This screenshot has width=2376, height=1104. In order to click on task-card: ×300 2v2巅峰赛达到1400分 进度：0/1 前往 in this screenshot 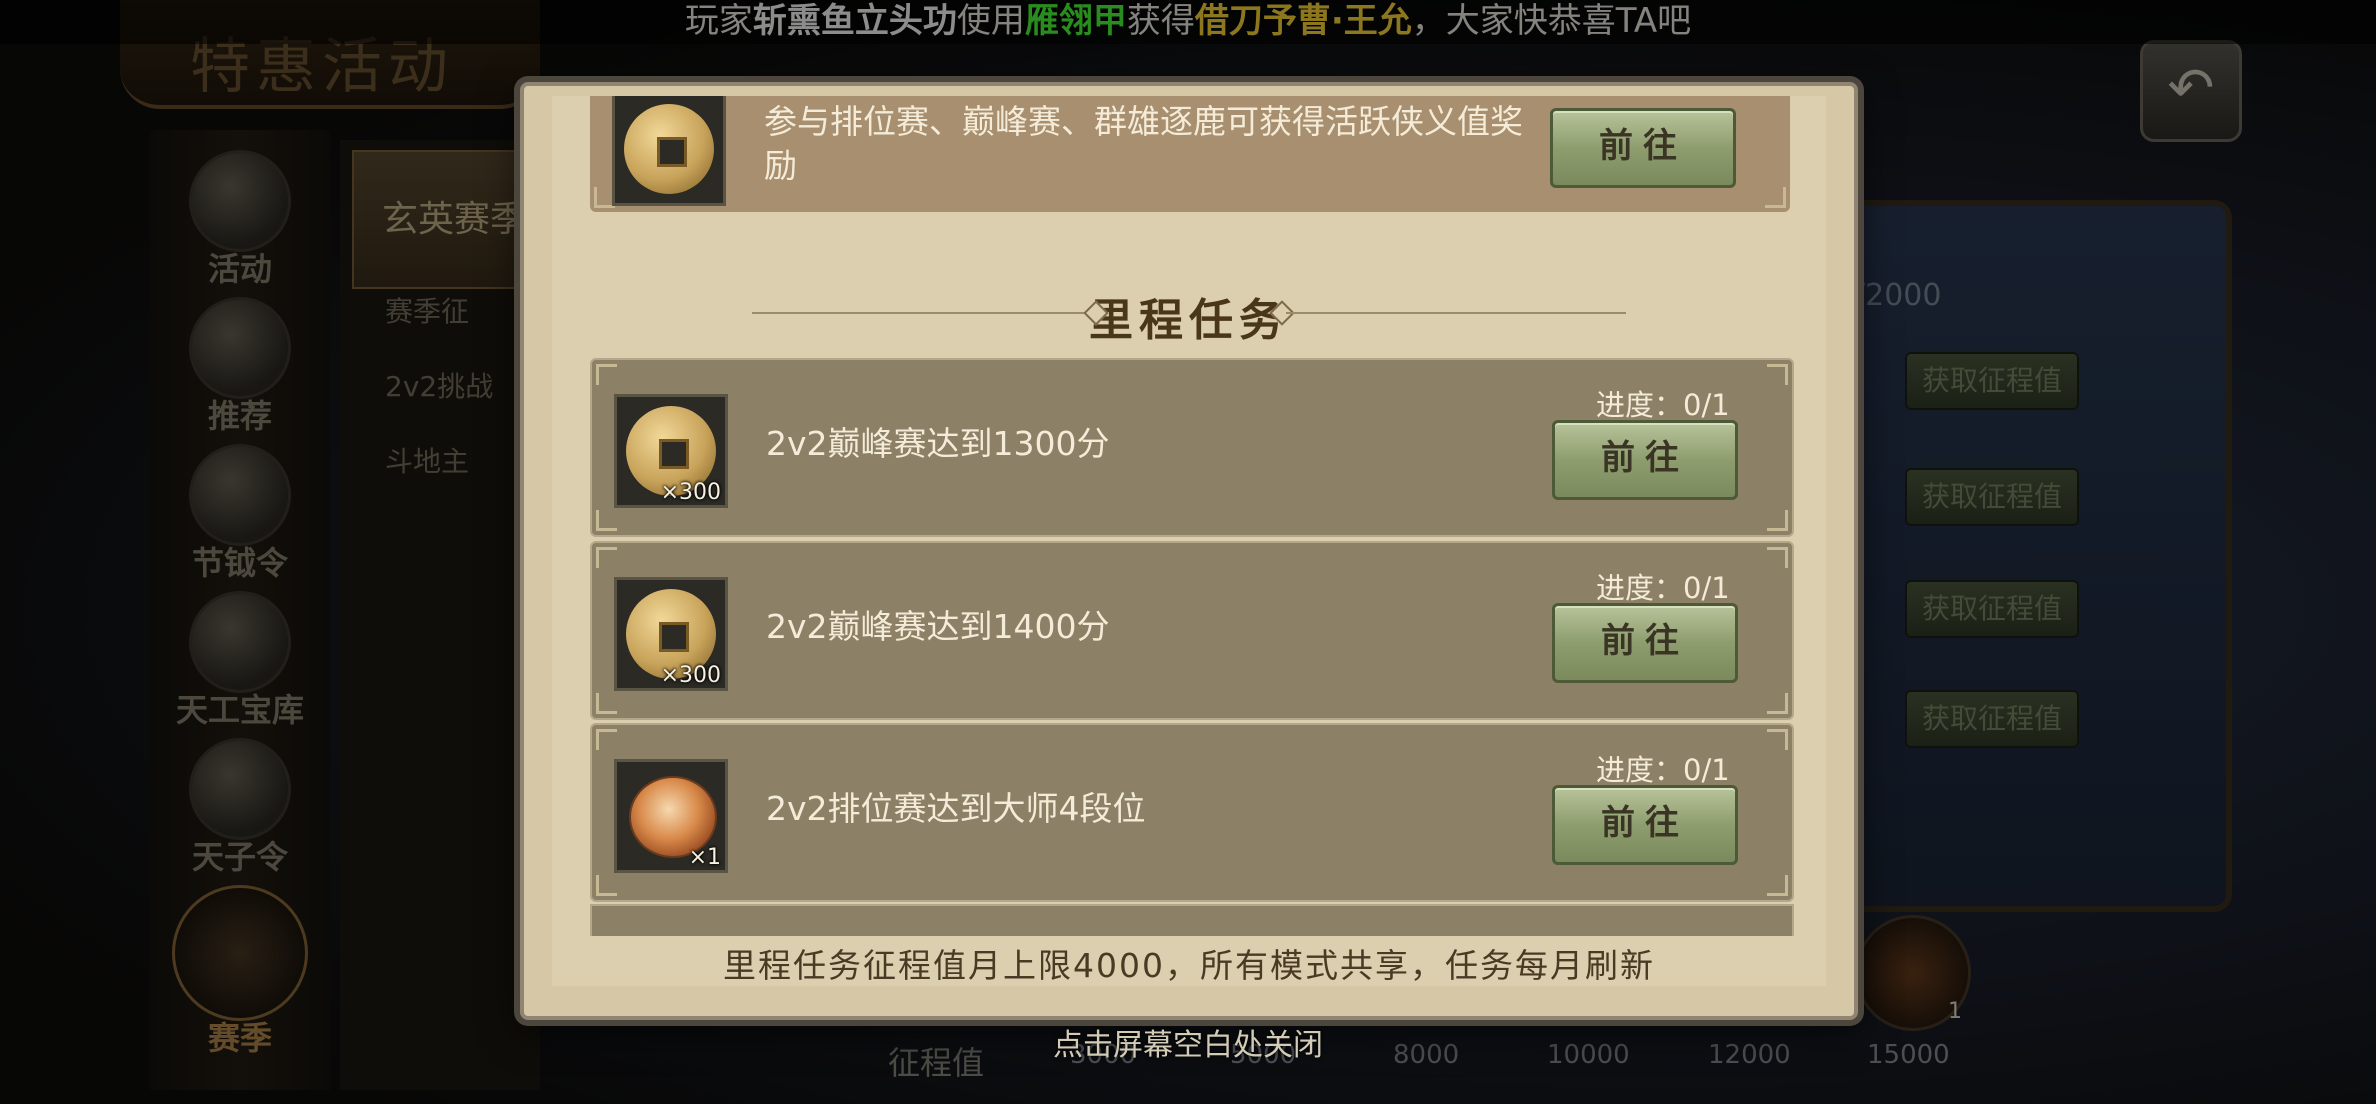, I will do `click(1192, 630)`.